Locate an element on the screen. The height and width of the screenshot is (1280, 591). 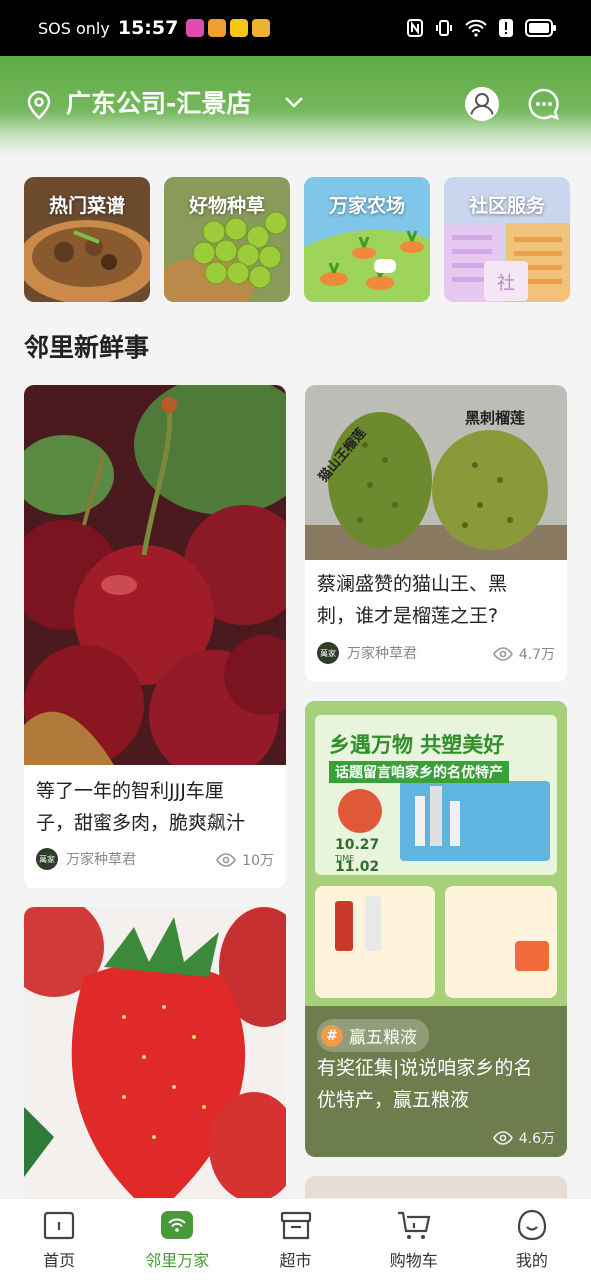
view-count: 10万 is located at coordinates (245, 860).